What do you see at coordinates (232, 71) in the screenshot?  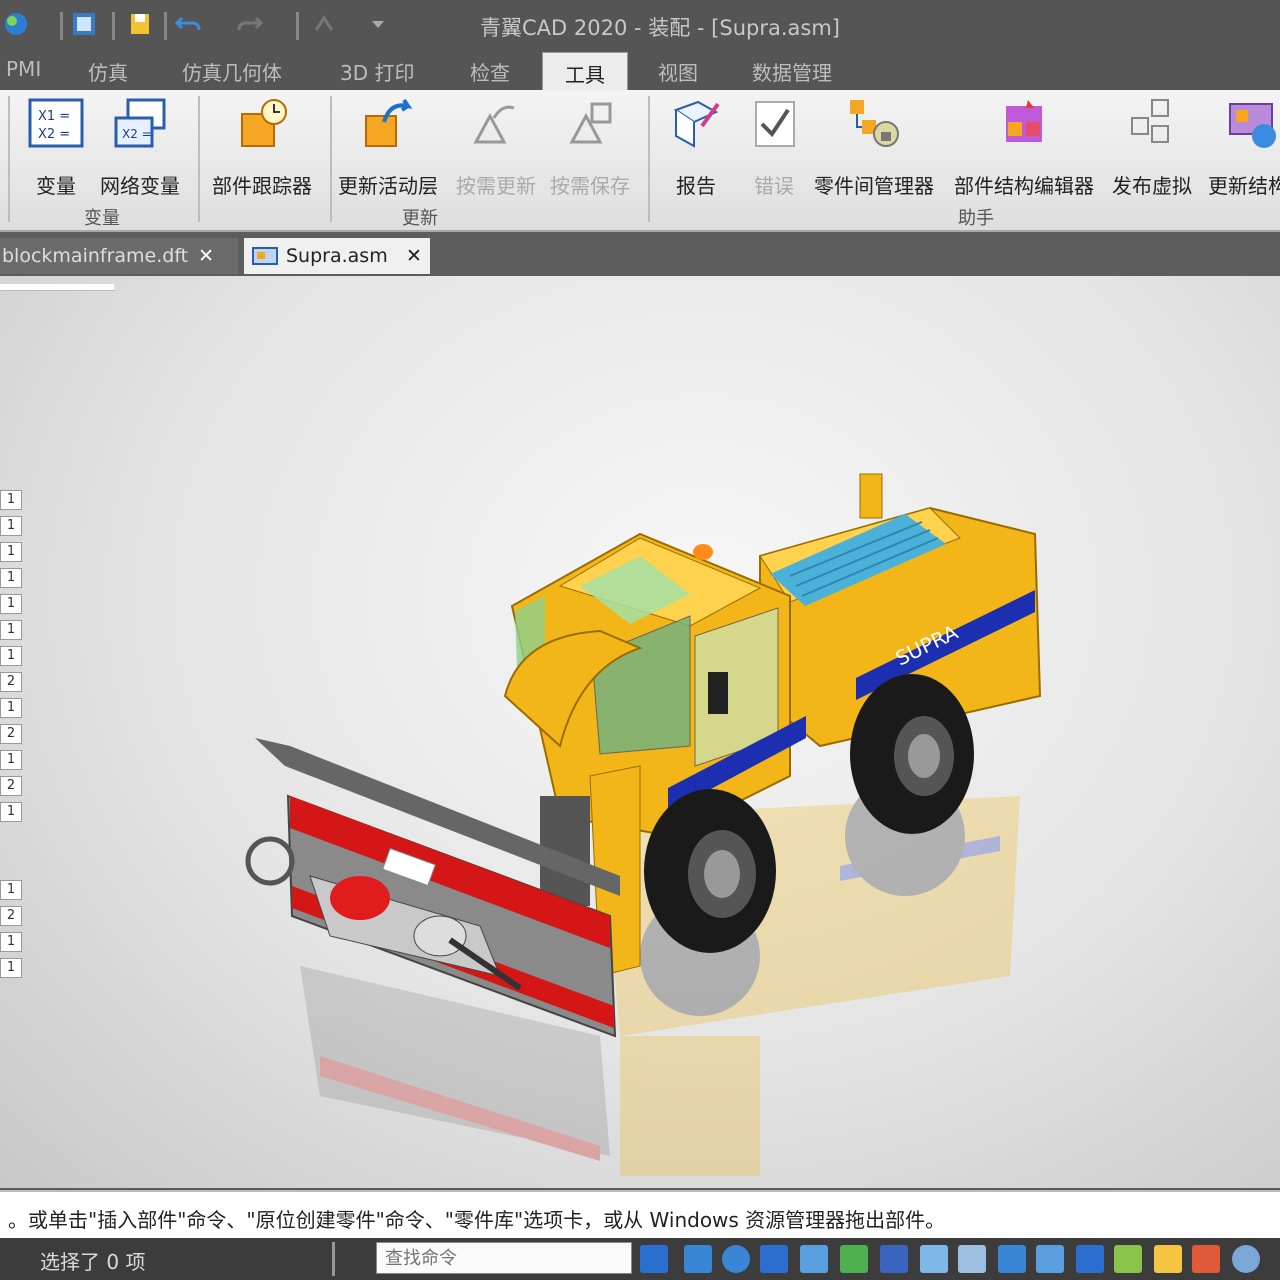 I see `tab-simulation-geometry: 仿真几何体` at bounding box center [232, 71].